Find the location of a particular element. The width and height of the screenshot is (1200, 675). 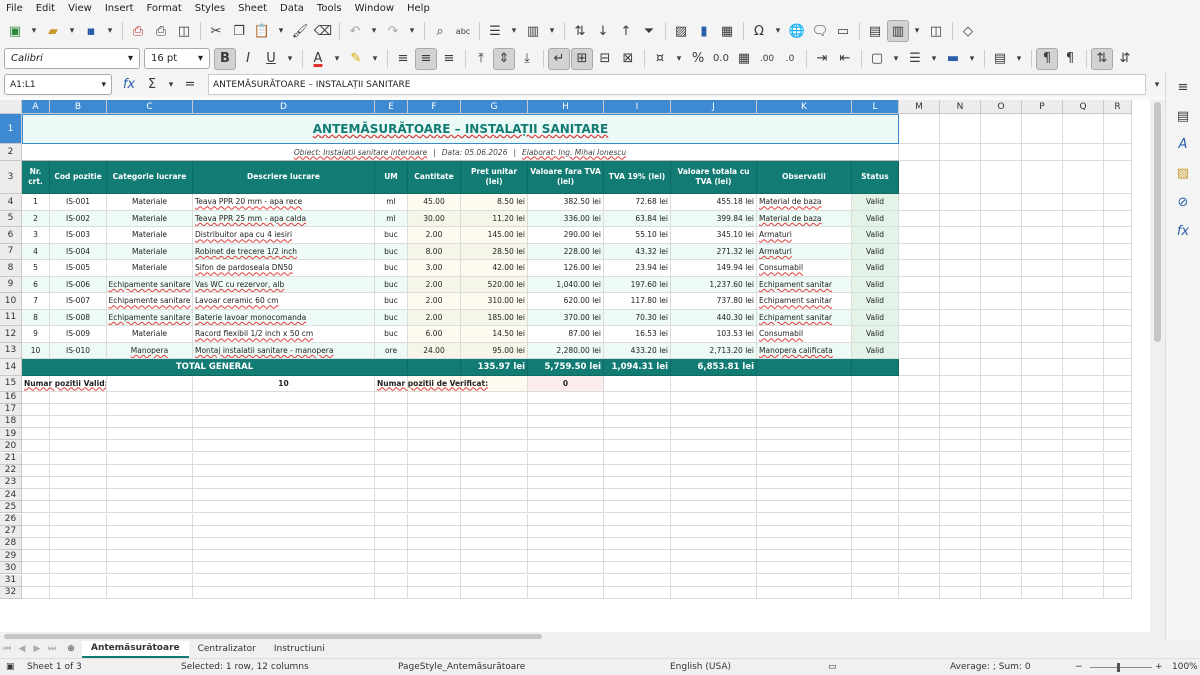

data-cell: 11.20 lei is located at coordinates (494, 218).